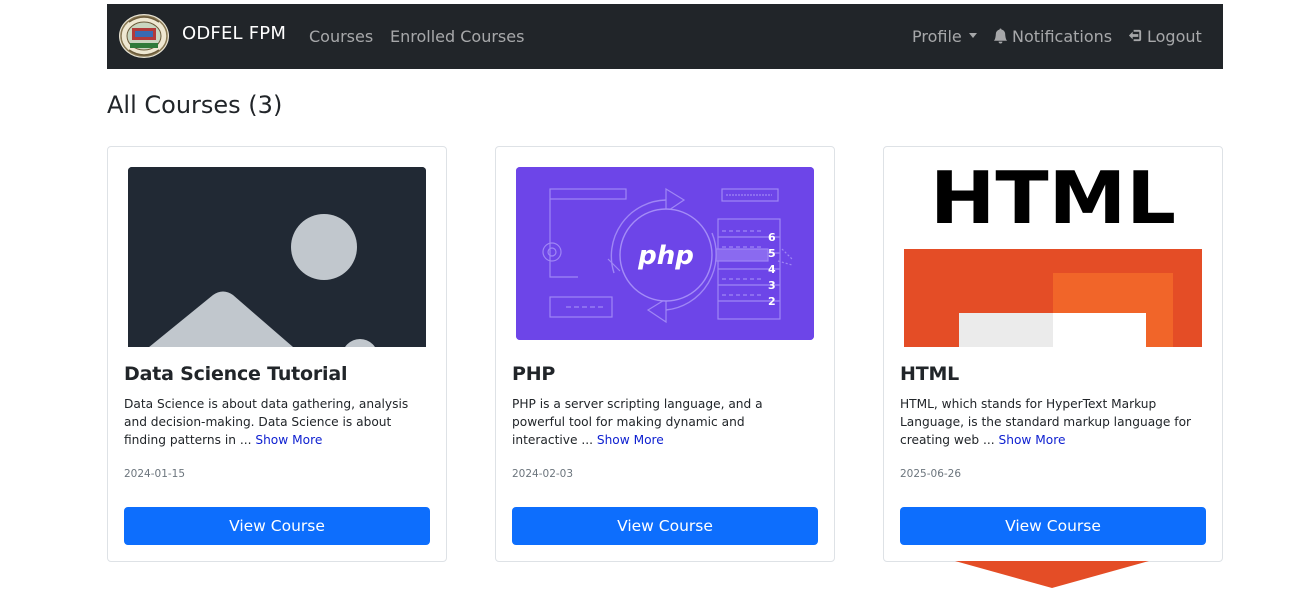 The image size is (1308, 610). What do you see at coordinates (772, 285) in the screenshot?
I see `php-number-3: 3` at bounding box center [772, 285].